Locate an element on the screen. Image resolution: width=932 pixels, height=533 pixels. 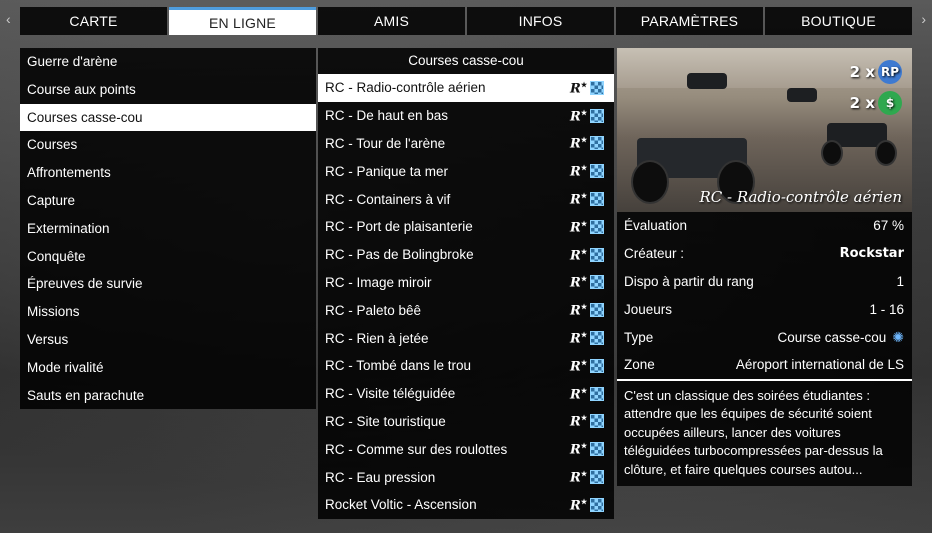
tab-parametres: PARAMÈTRES is located at coordinates (689, 21).